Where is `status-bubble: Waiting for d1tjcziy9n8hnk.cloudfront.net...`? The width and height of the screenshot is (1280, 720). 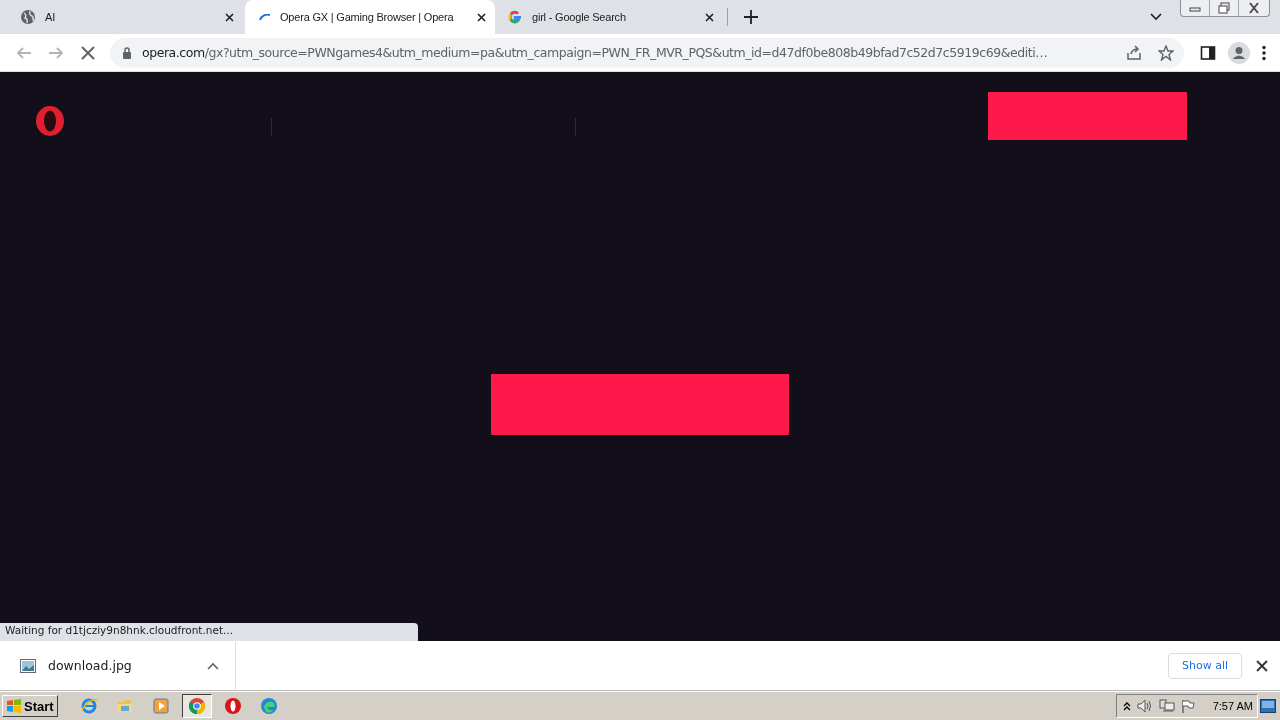 status-bubble: Waiting for d1tjcziy9n8hnk.cloudfront.net... is located at coordinates (209, 632).